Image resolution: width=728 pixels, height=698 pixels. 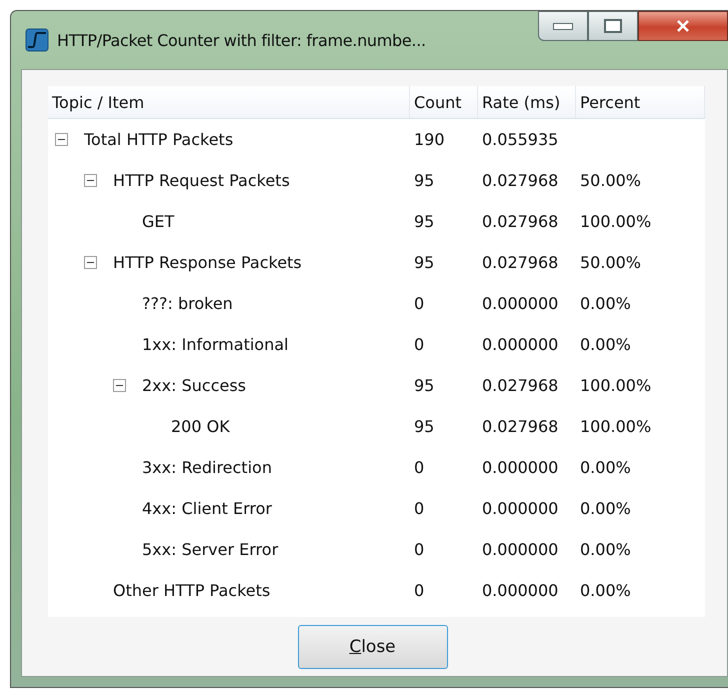 I want to click on table-cell: 190, so click(x=429, y=139).